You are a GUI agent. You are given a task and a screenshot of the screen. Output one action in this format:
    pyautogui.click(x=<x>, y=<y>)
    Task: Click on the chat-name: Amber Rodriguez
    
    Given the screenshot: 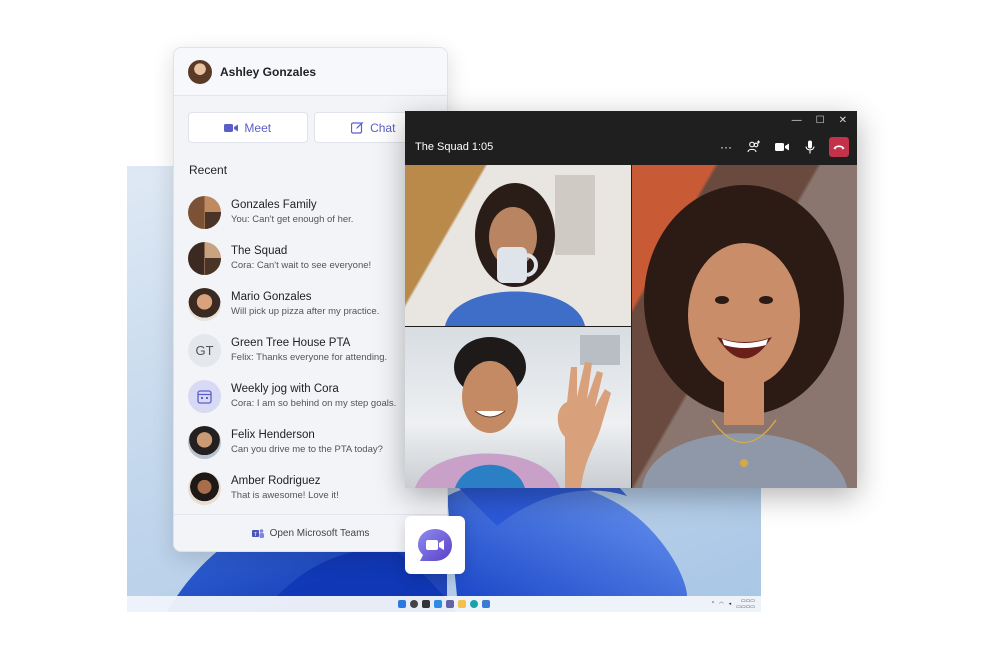 What is the action you would take?
    pyautogui.click(x=276, y=481)
    